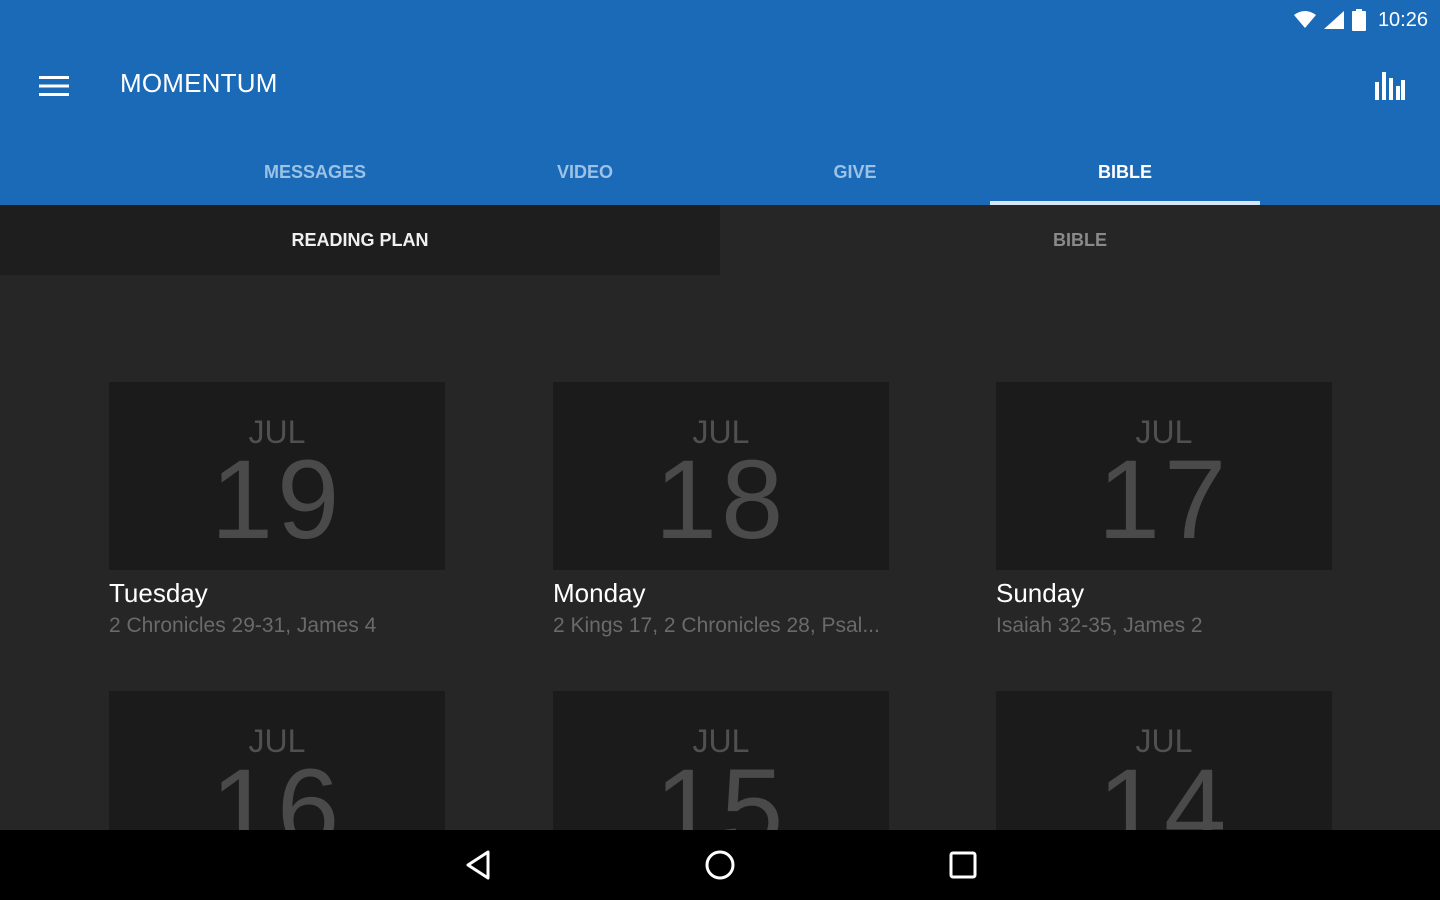 This screenshot has width=1440, height=900. What do you see at coordinates (199, 83) in the screenshot?
I see `app-title: MOMENTUM` at bounding box center [199, 83].